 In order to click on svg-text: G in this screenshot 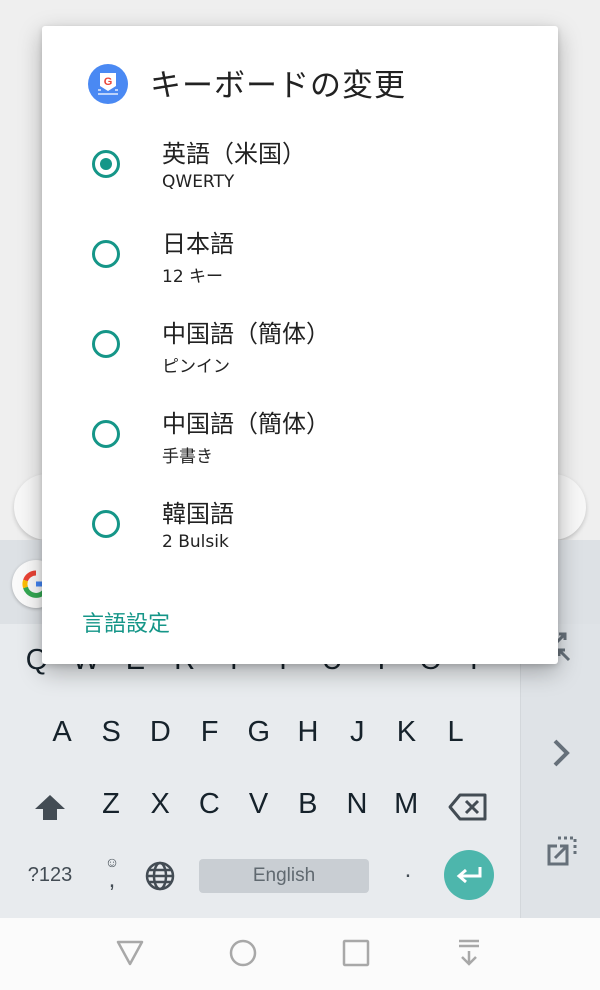, I will do `click(108, 82)`.